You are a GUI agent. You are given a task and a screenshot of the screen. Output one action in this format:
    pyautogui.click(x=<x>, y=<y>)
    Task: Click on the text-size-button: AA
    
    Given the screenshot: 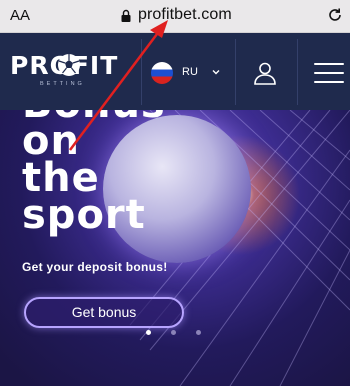 What is the action you would take?
    pyautogui.click(x=20, y=15)
    